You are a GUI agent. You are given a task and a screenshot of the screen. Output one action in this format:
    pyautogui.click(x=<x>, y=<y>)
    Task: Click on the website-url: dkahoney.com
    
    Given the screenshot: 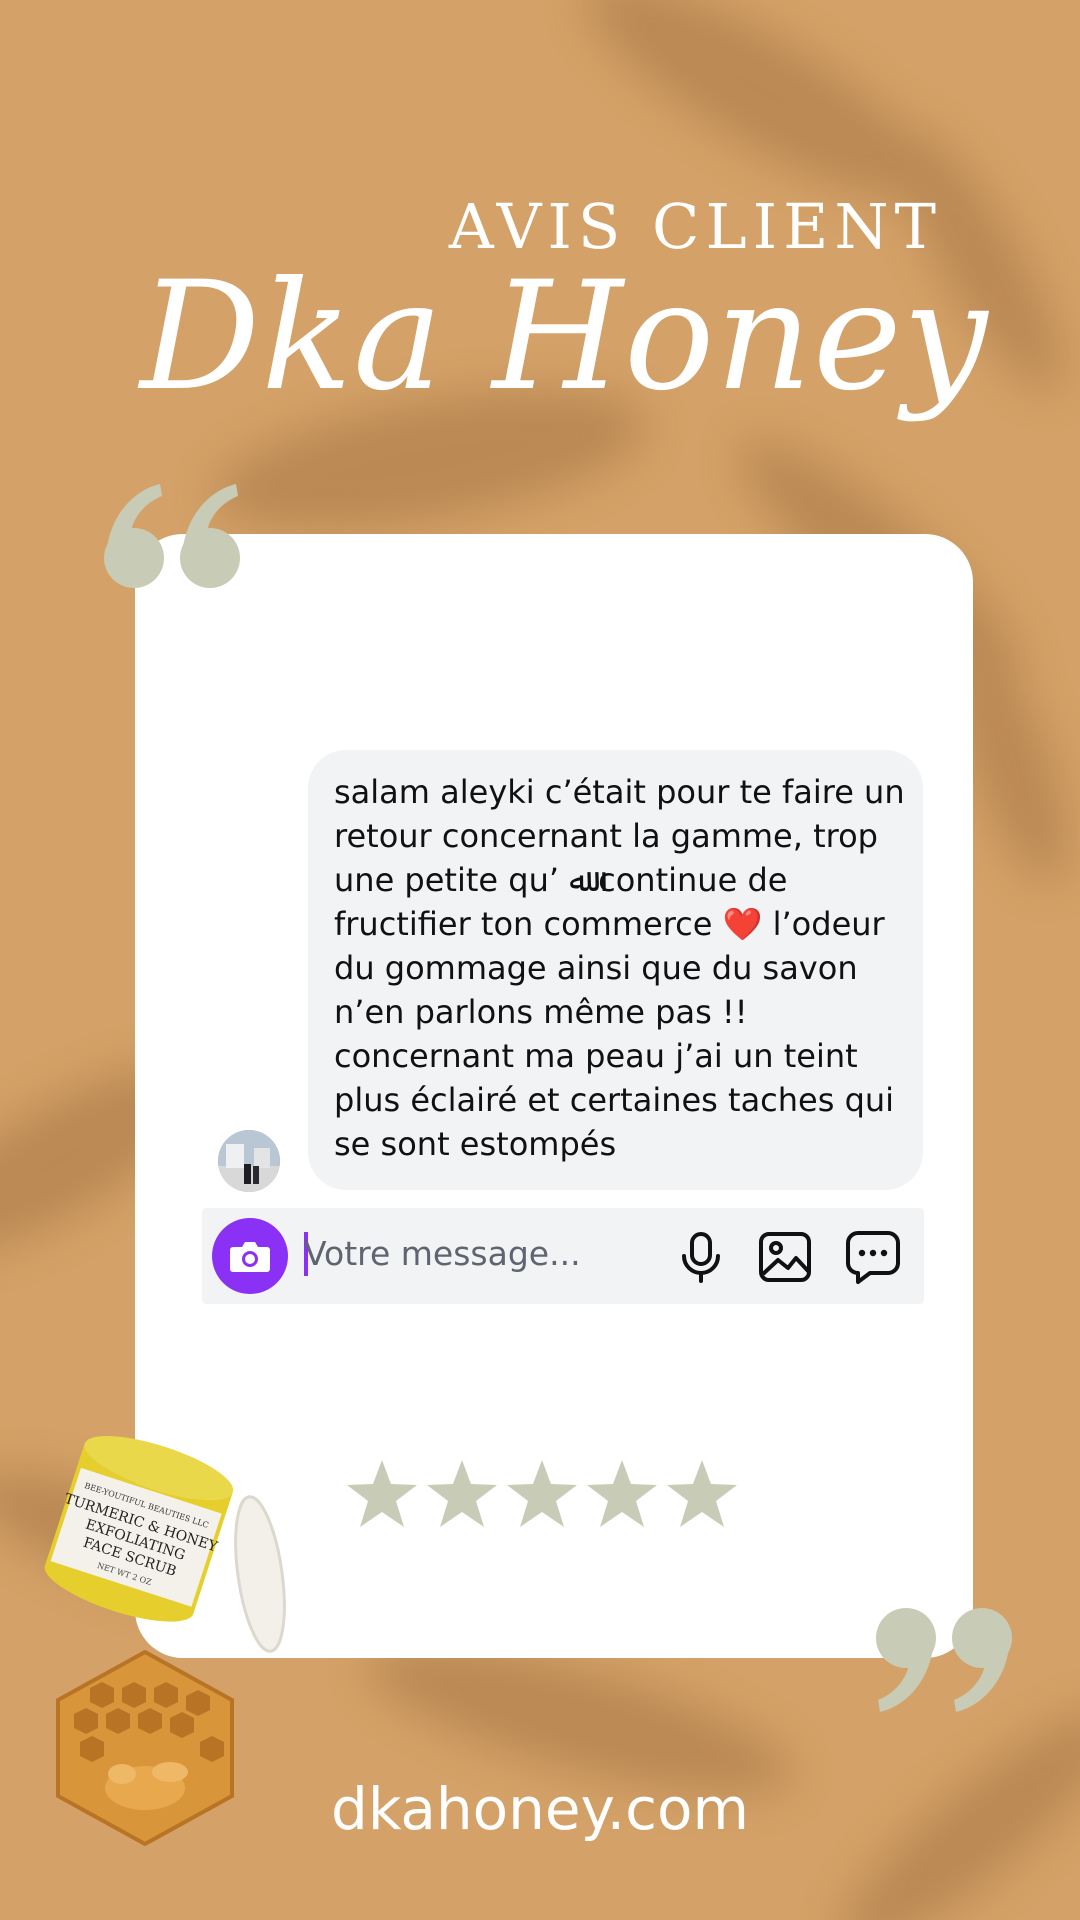 What is the action you would take?
    pyautogui.click(x=540, y=1809)
    